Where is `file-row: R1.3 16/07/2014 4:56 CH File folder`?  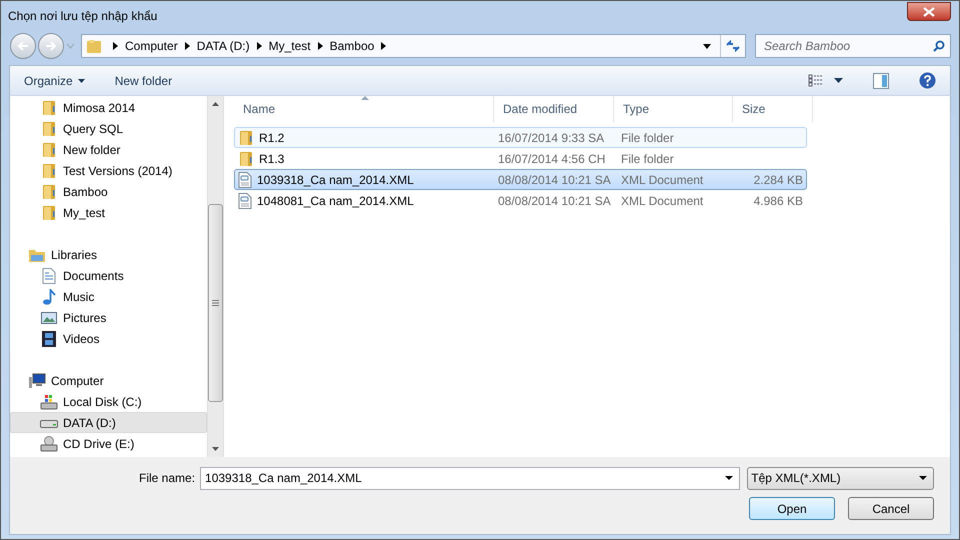
file-row: R1.3 16/07/2014 4:56 CH File folder is located at coordinates (520, 158).